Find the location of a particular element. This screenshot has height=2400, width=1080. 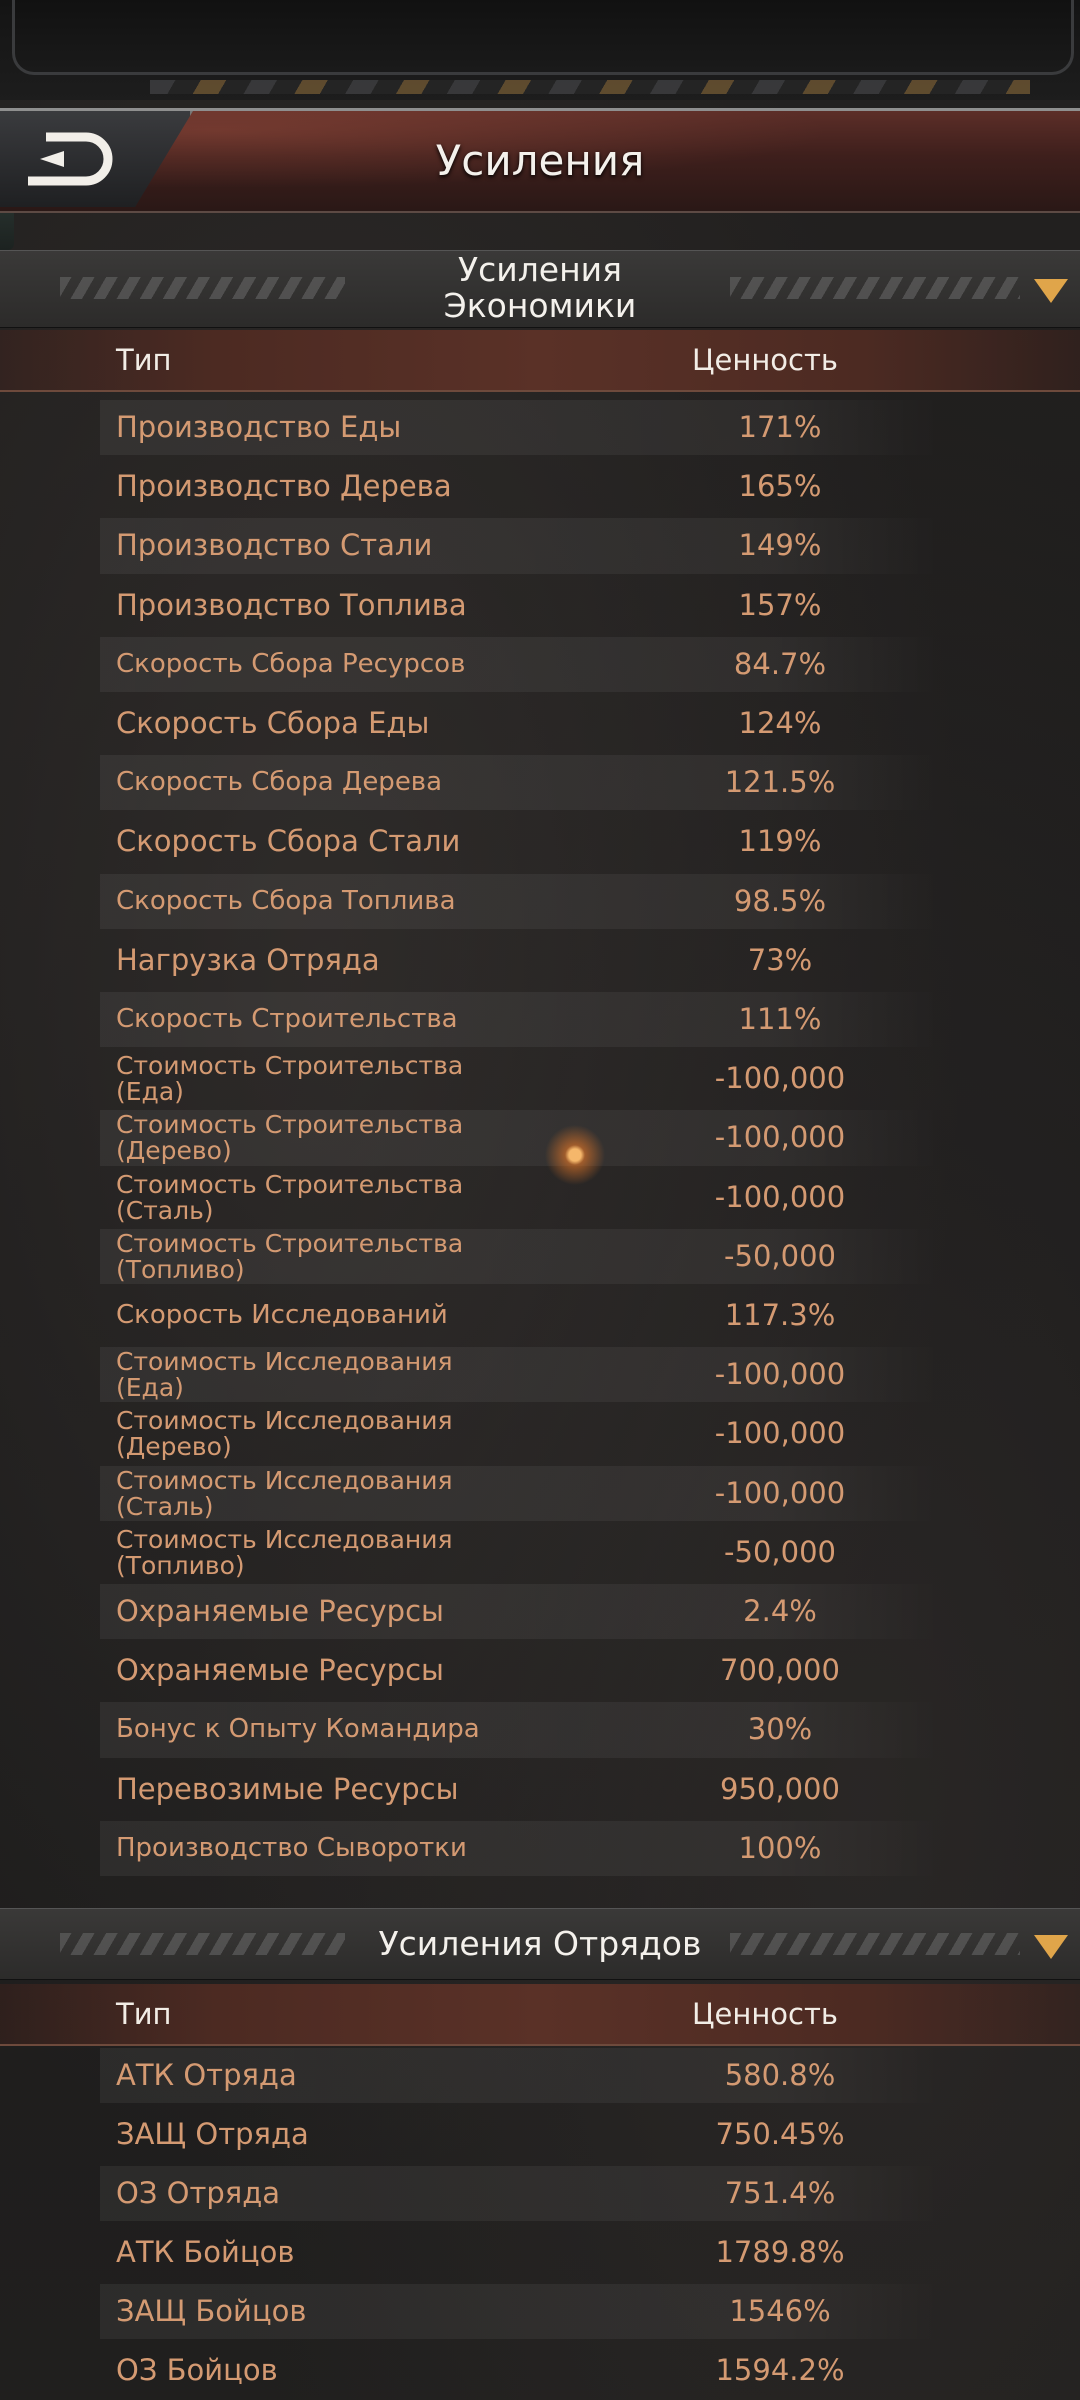

row-type: Стоимость Исследования (Еда) is located at coordinates (284, 1375).